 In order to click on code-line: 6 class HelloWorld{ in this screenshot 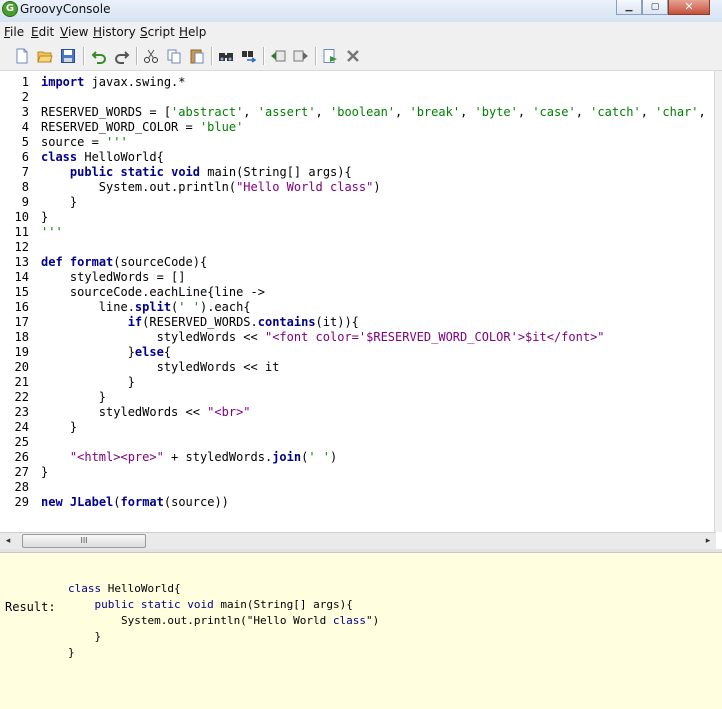, I will do `click(82, 157)`.